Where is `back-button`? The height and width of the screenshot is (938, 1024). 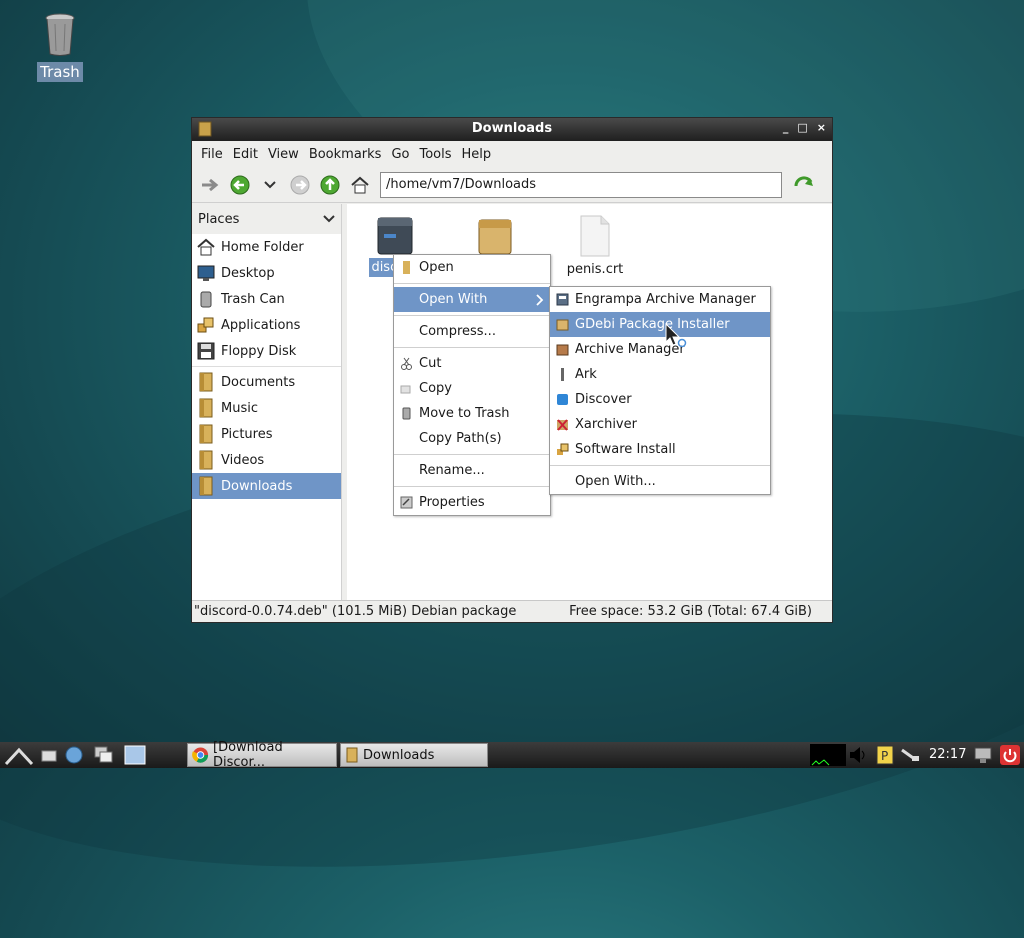
back-button is located at coordinates (240, 185).